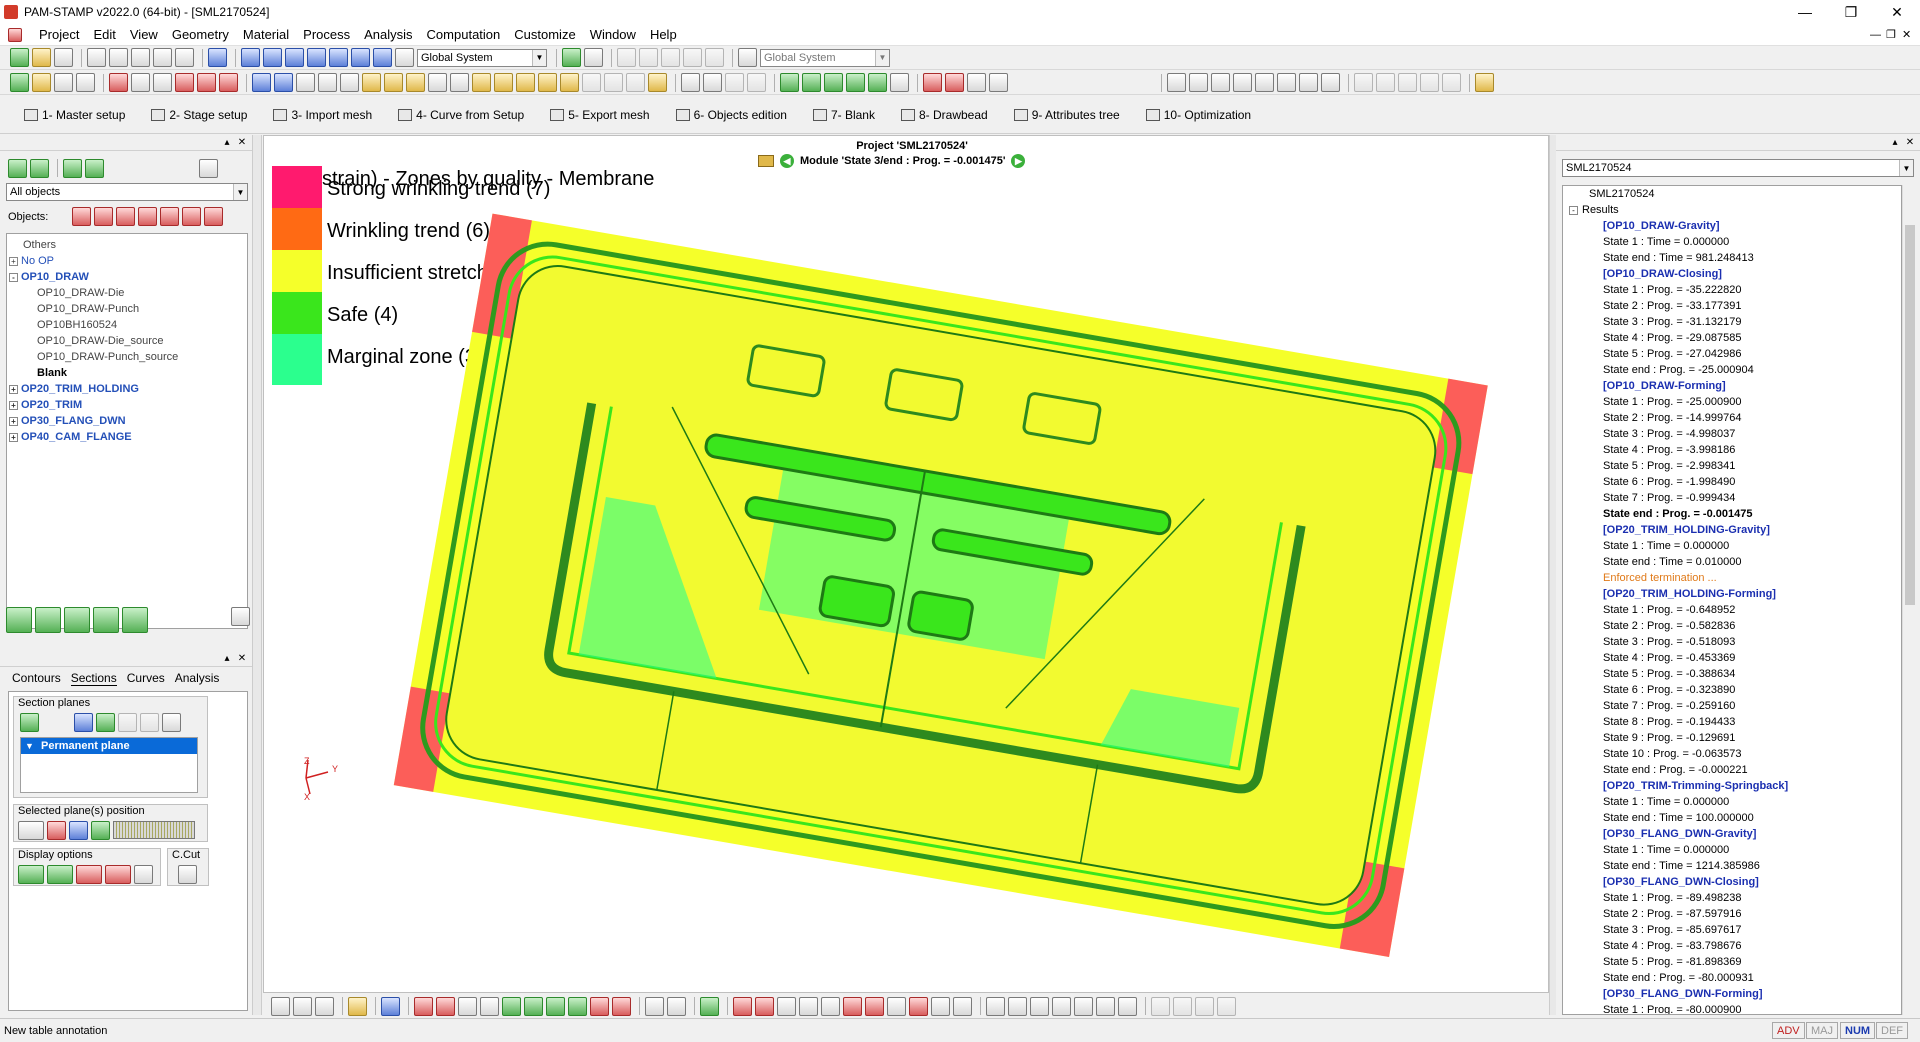 This screenshot has height=1042, width=1920. I want to click on tab-curves: Curves, so click(146, 678).